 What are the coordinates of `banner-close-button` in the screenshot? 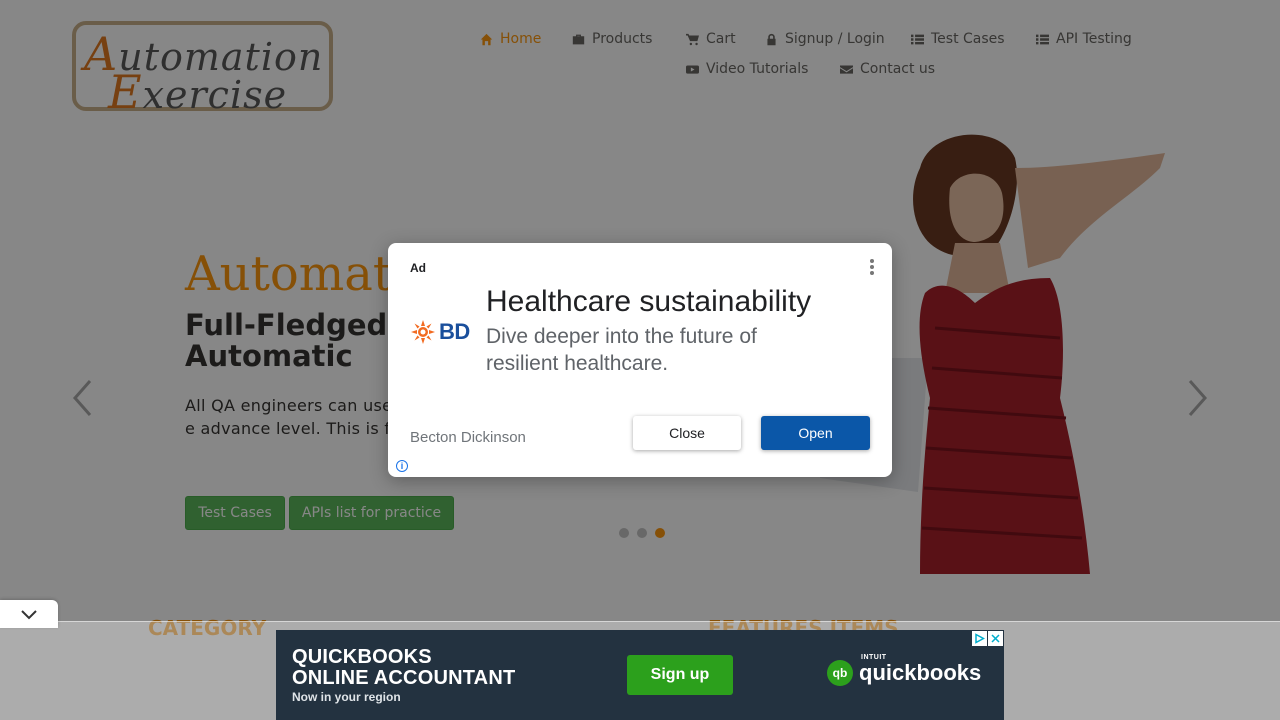 It's located at (995, 638).